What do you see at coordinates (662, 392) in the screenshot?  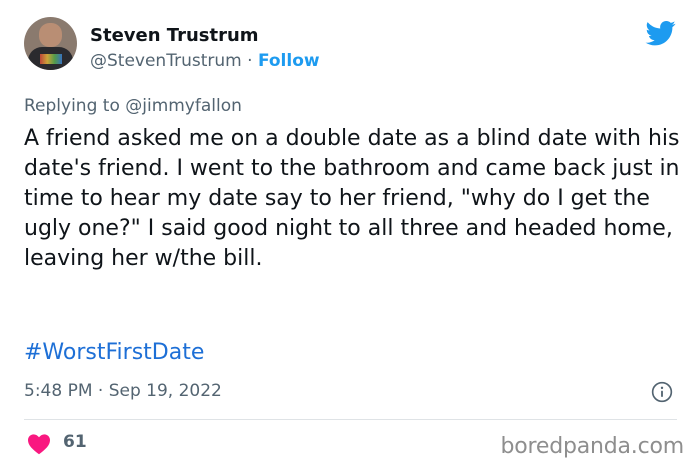 I see `info-icon` at bounding box center [662, 392].